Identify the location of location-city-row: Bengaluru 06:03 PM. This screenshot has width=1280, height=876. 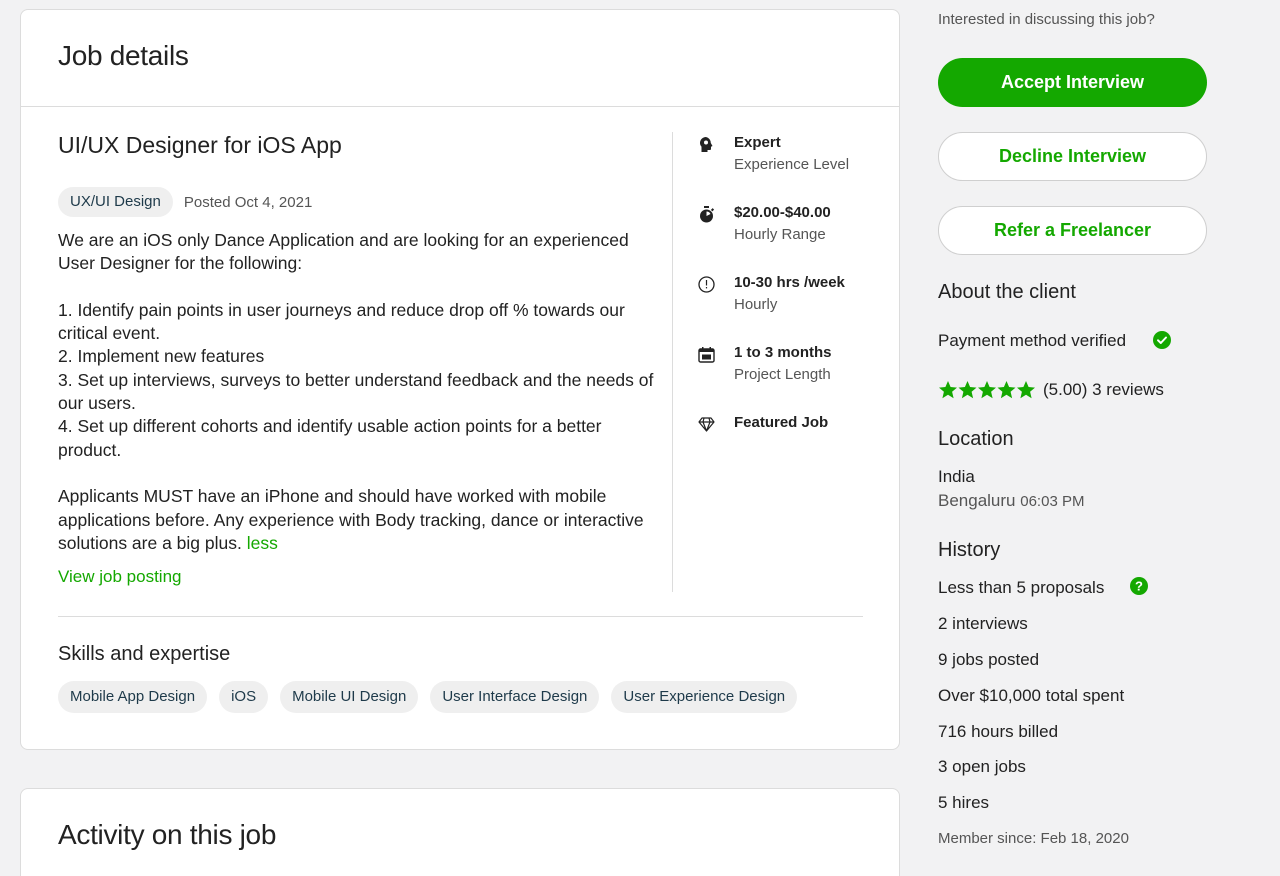
(1011, 501).